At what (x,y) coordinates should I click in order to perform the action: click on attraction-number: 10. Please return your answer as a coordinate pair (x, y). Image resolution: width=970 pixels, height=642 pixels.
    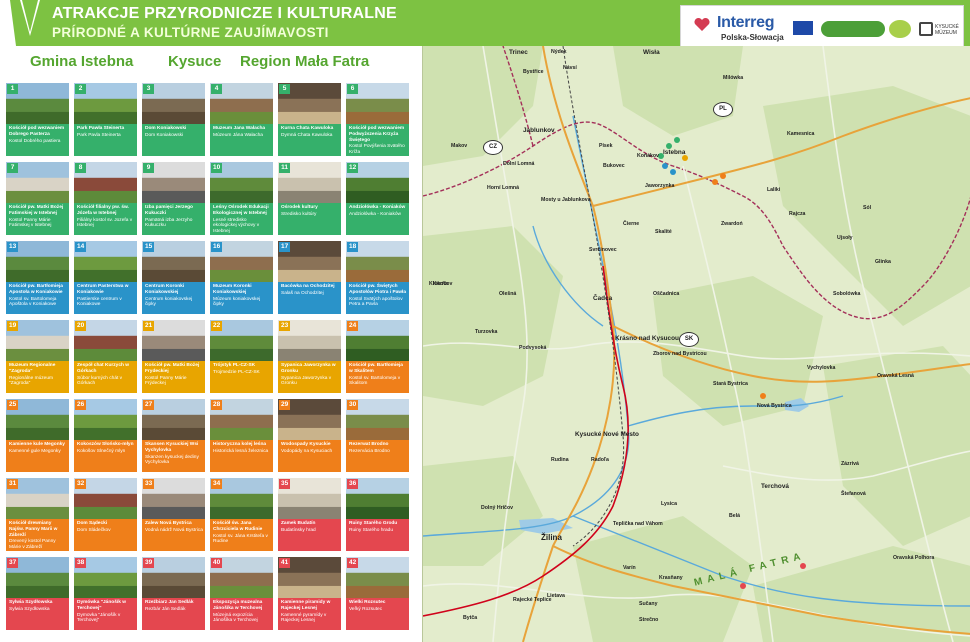
    Looking at the image, I should click on (217, 168).